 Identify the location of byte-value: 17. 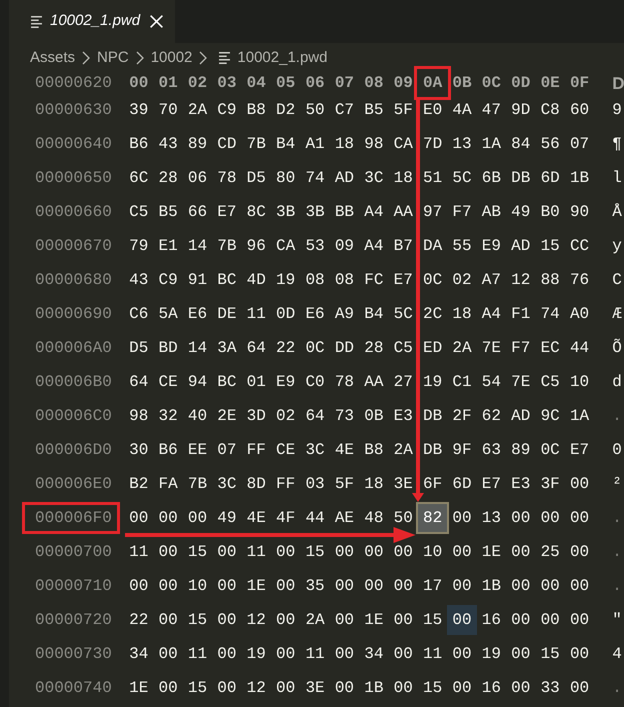
(432, 586).